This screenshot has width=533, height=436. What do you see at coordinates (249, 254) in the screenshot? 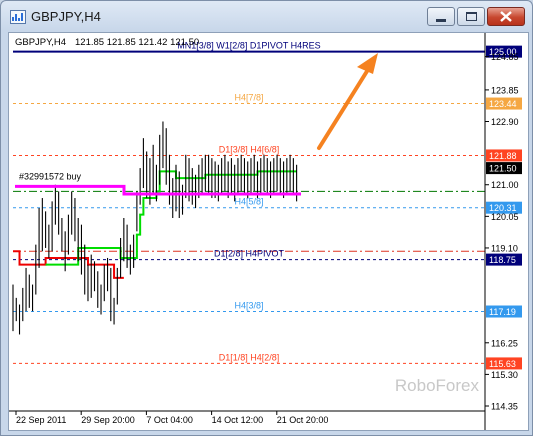
I see `level-label: D1[2/8] H4PIVOT` at bounding box center [249, 254].